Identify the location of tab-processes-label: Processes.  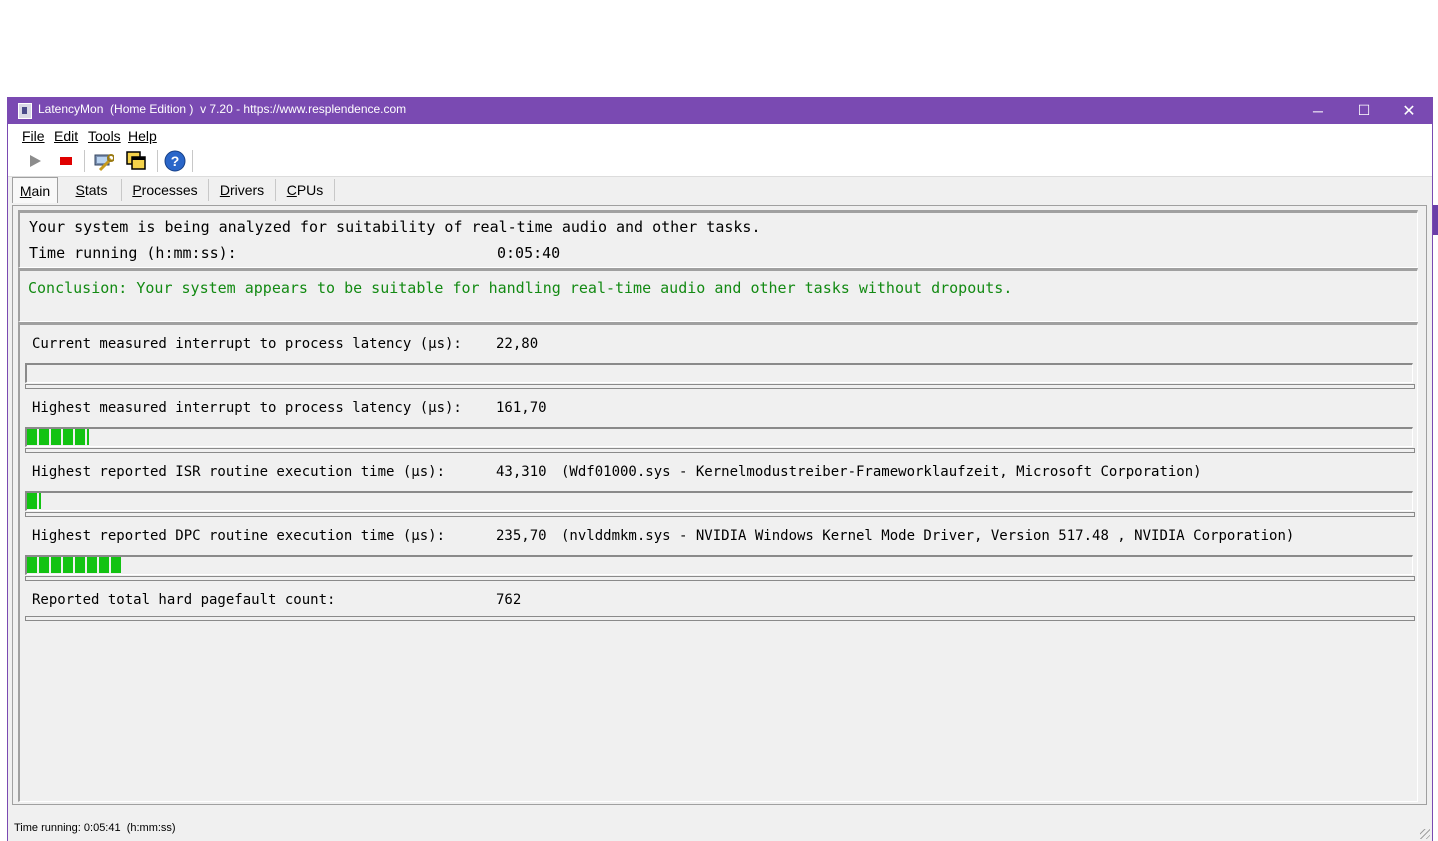
(165, 190).